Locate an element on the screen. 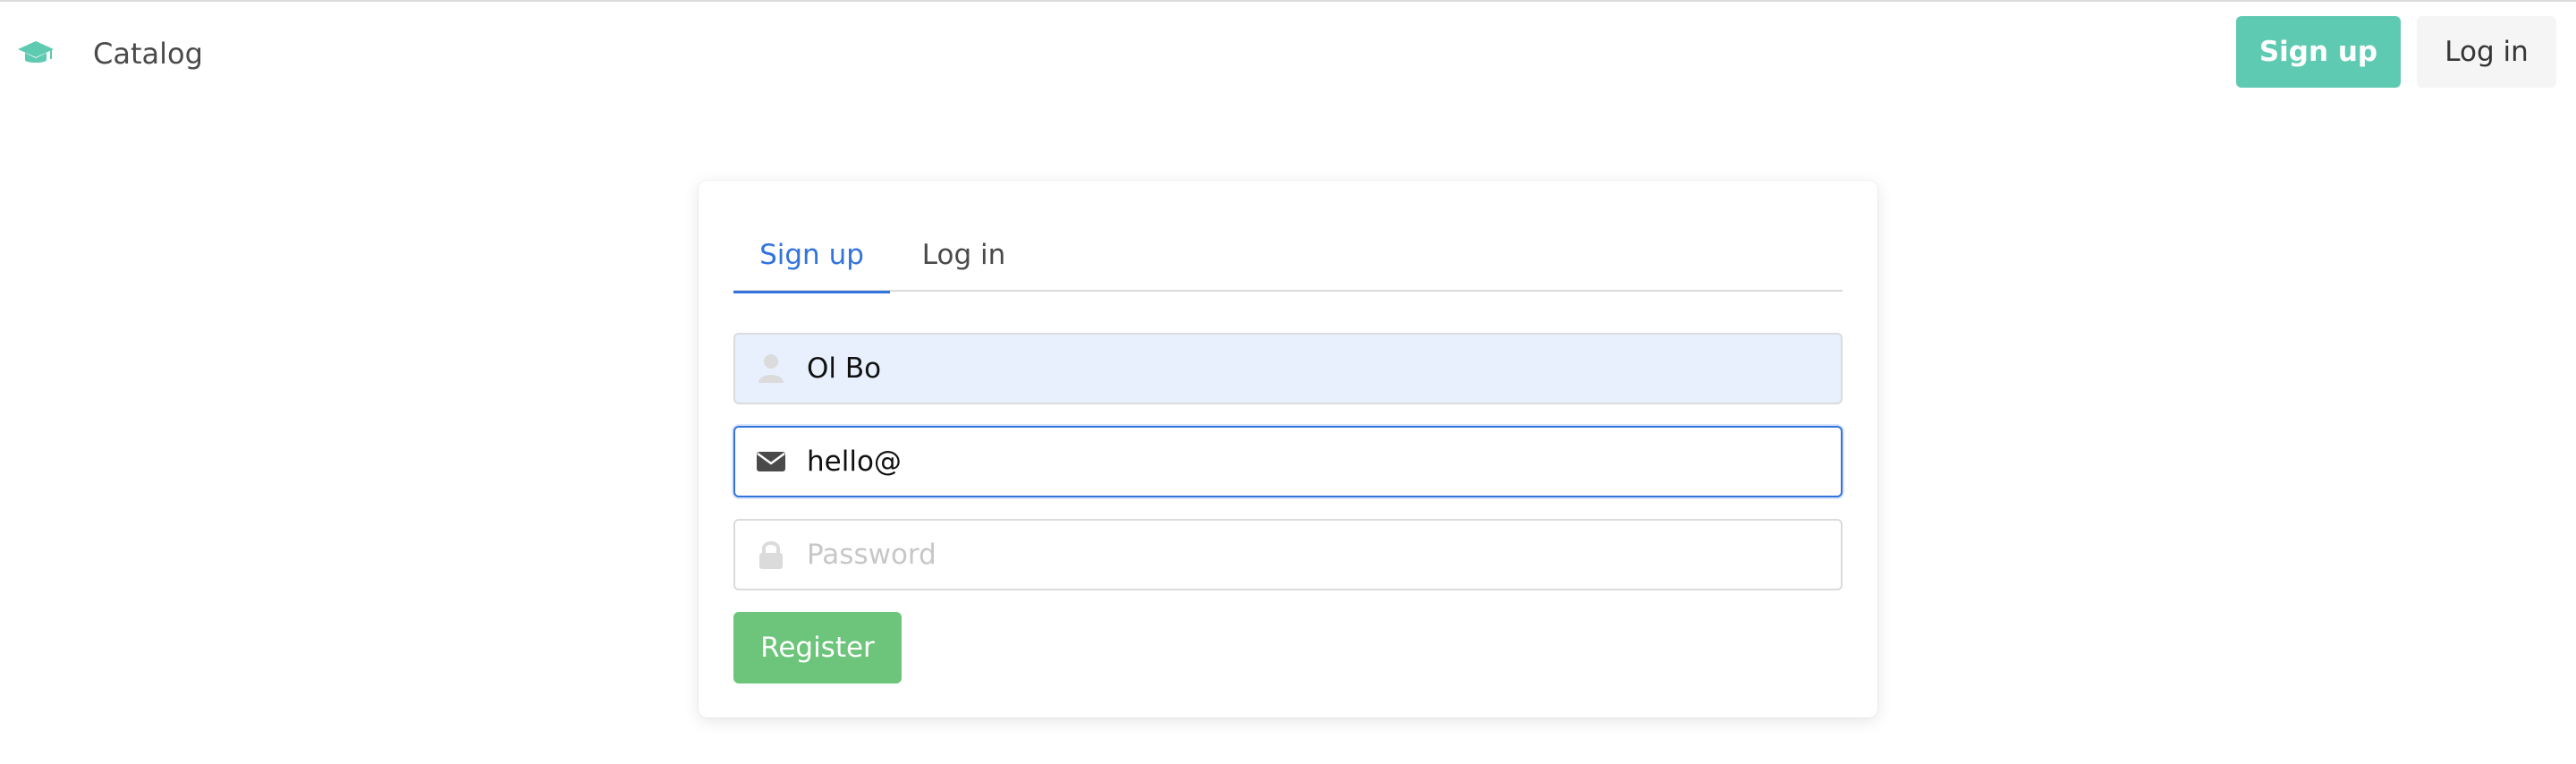 This screenshot has height=764, width=2576. brand-link: Catalog is located at coordinates (148, 53).